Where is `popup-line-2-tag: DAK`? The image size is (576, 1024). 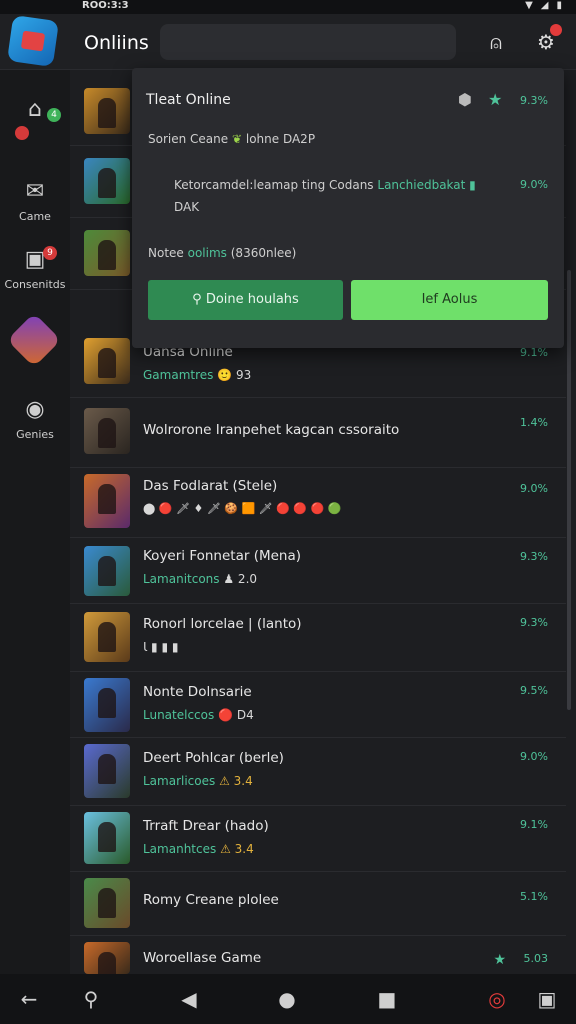
popup-line-2-tag: DAK is located at coordinates (187, 207).